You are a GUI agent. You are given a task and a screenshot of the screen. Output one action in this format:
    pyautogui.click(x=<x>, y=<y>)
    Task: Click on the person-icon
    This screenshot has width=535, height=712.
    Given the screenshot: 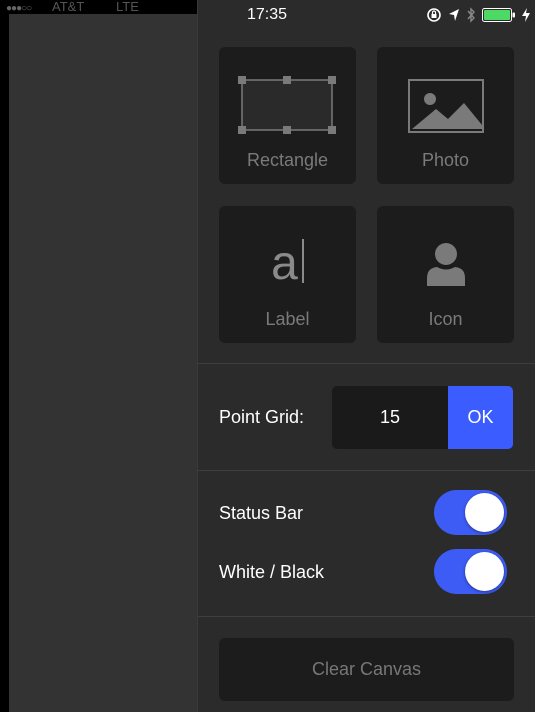 What is the action you would take?
    pyautogui.click(x=446, y=264)
    